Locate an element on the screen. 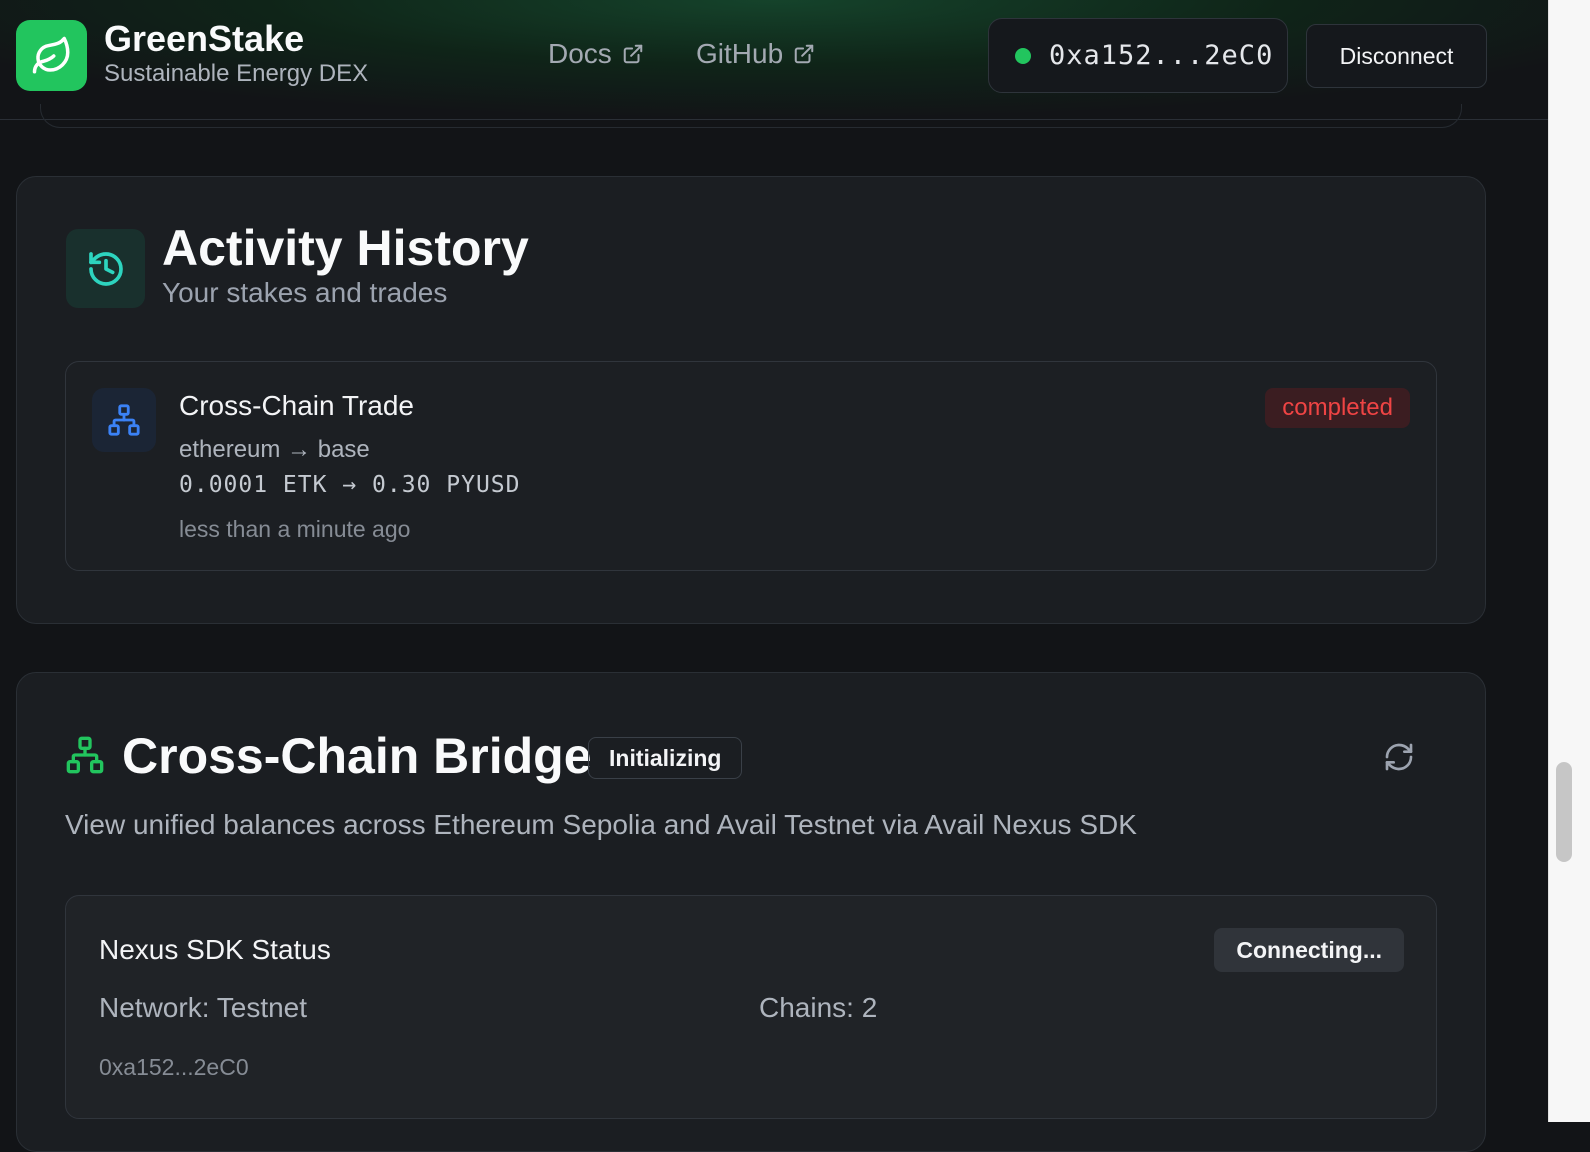  activity-item-route: ethereum → base is located at coordinates (274, 449).